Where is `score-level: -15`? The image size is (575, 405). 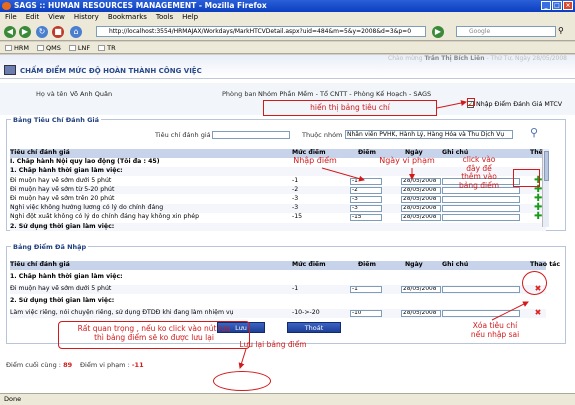 score-level: -15 is located at coordinates (297, 217).